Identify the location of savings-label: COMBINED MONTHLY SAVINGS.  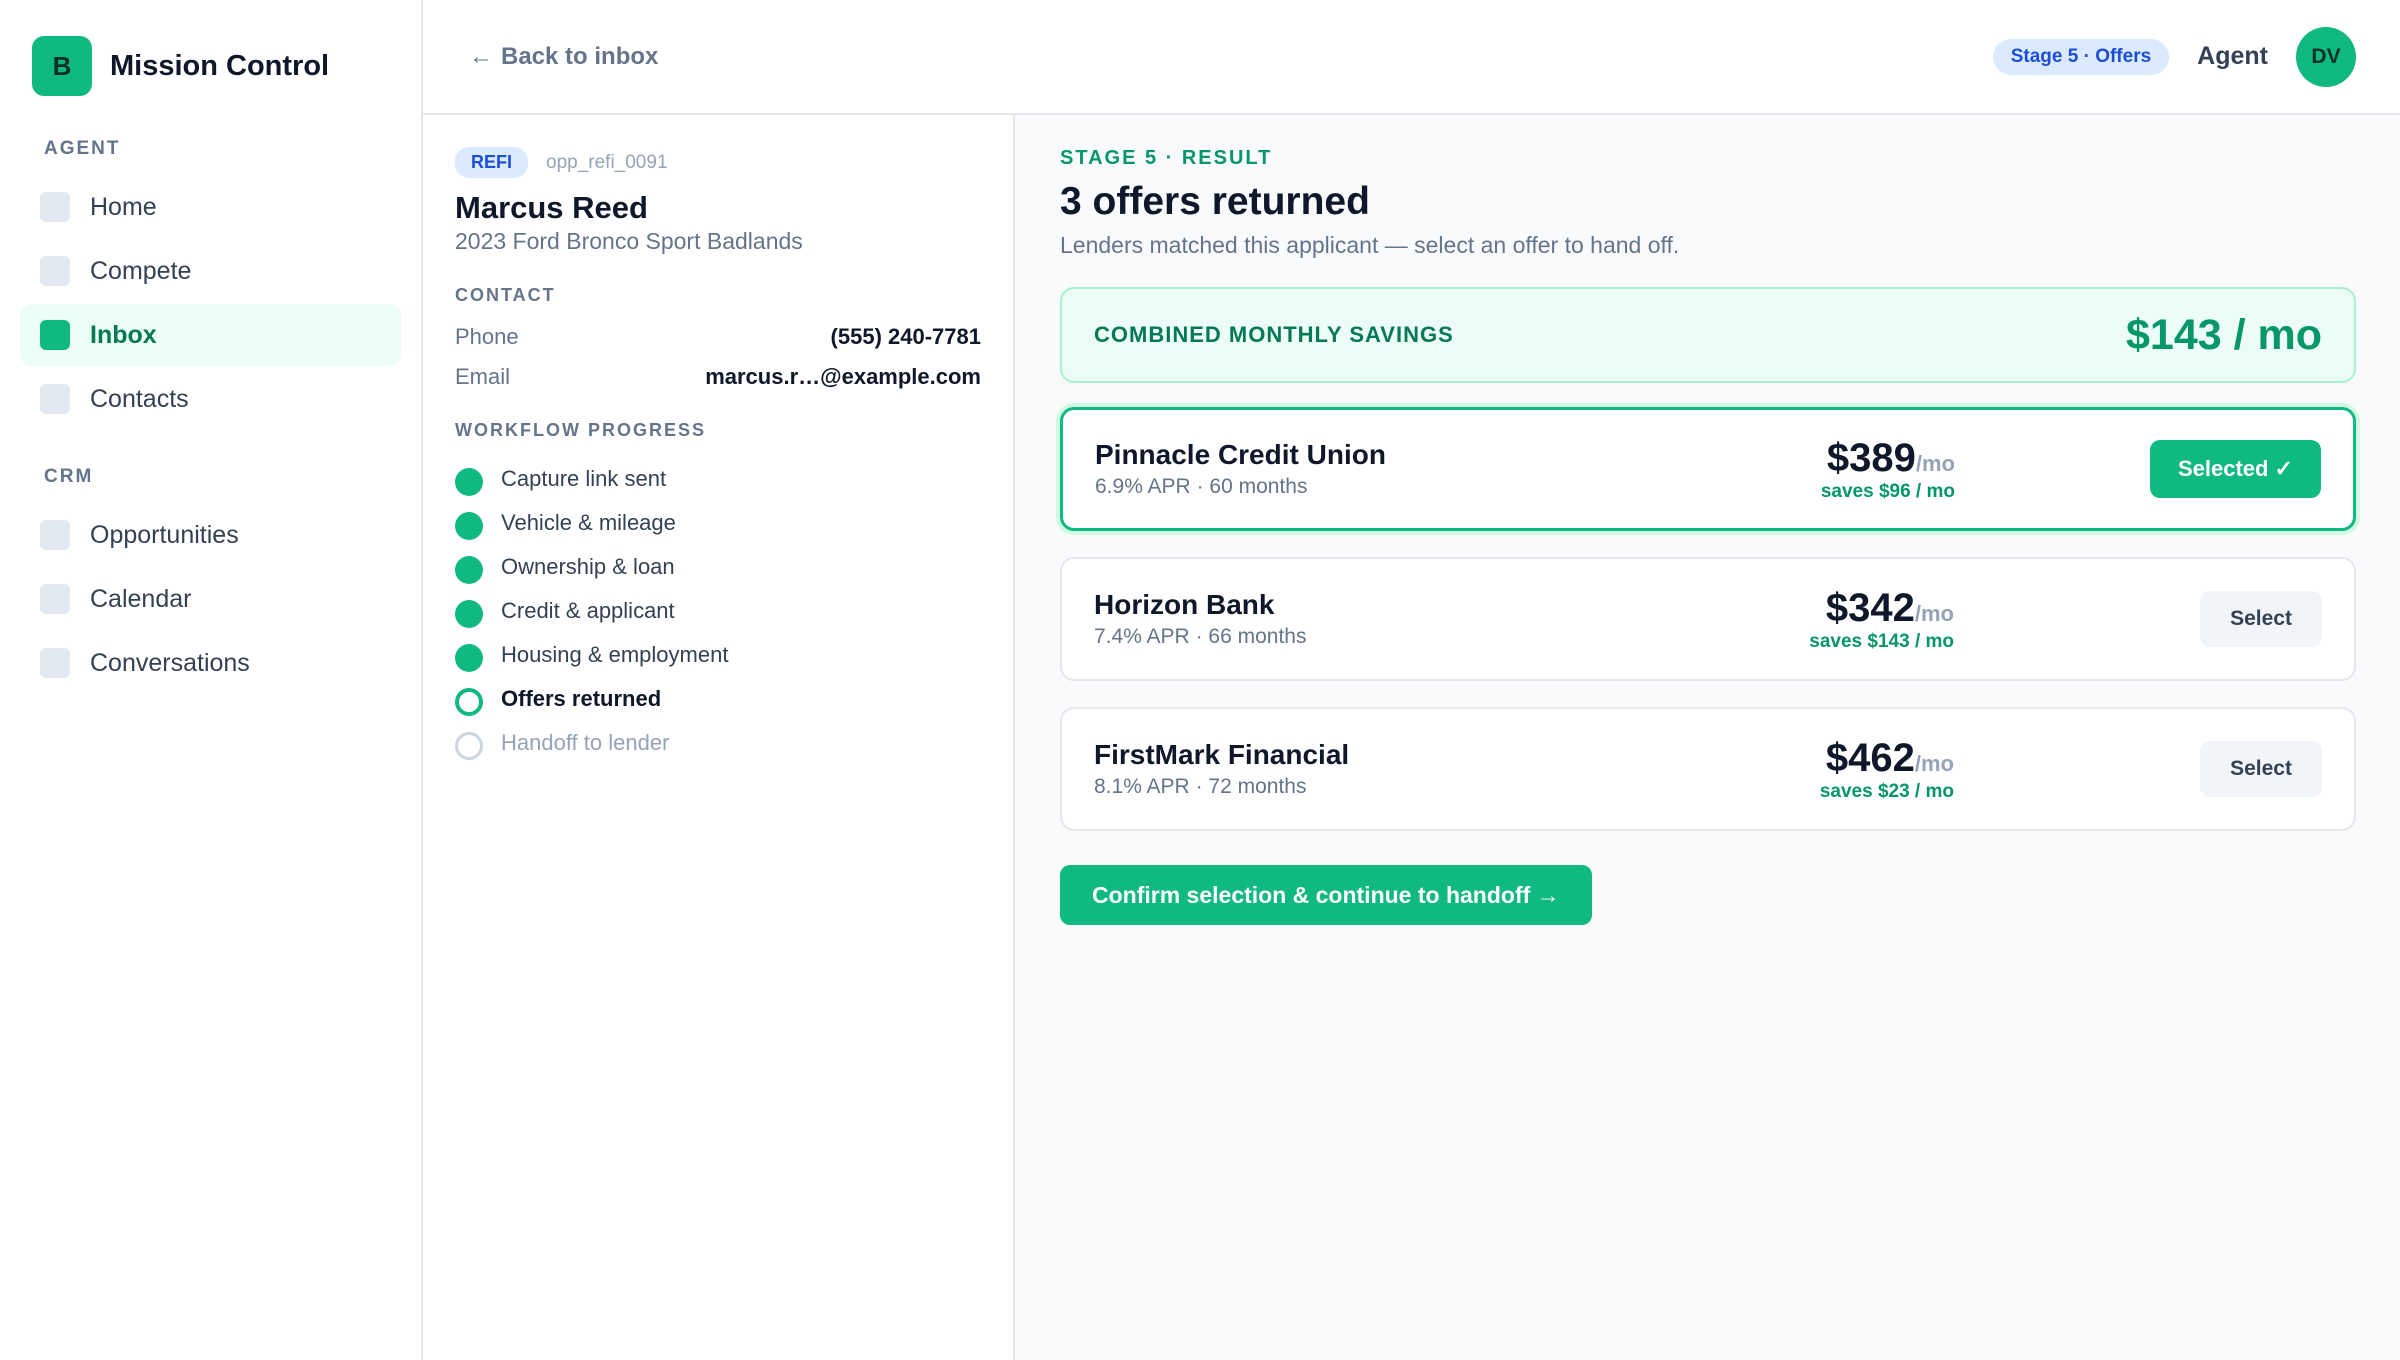
(1274, 334).